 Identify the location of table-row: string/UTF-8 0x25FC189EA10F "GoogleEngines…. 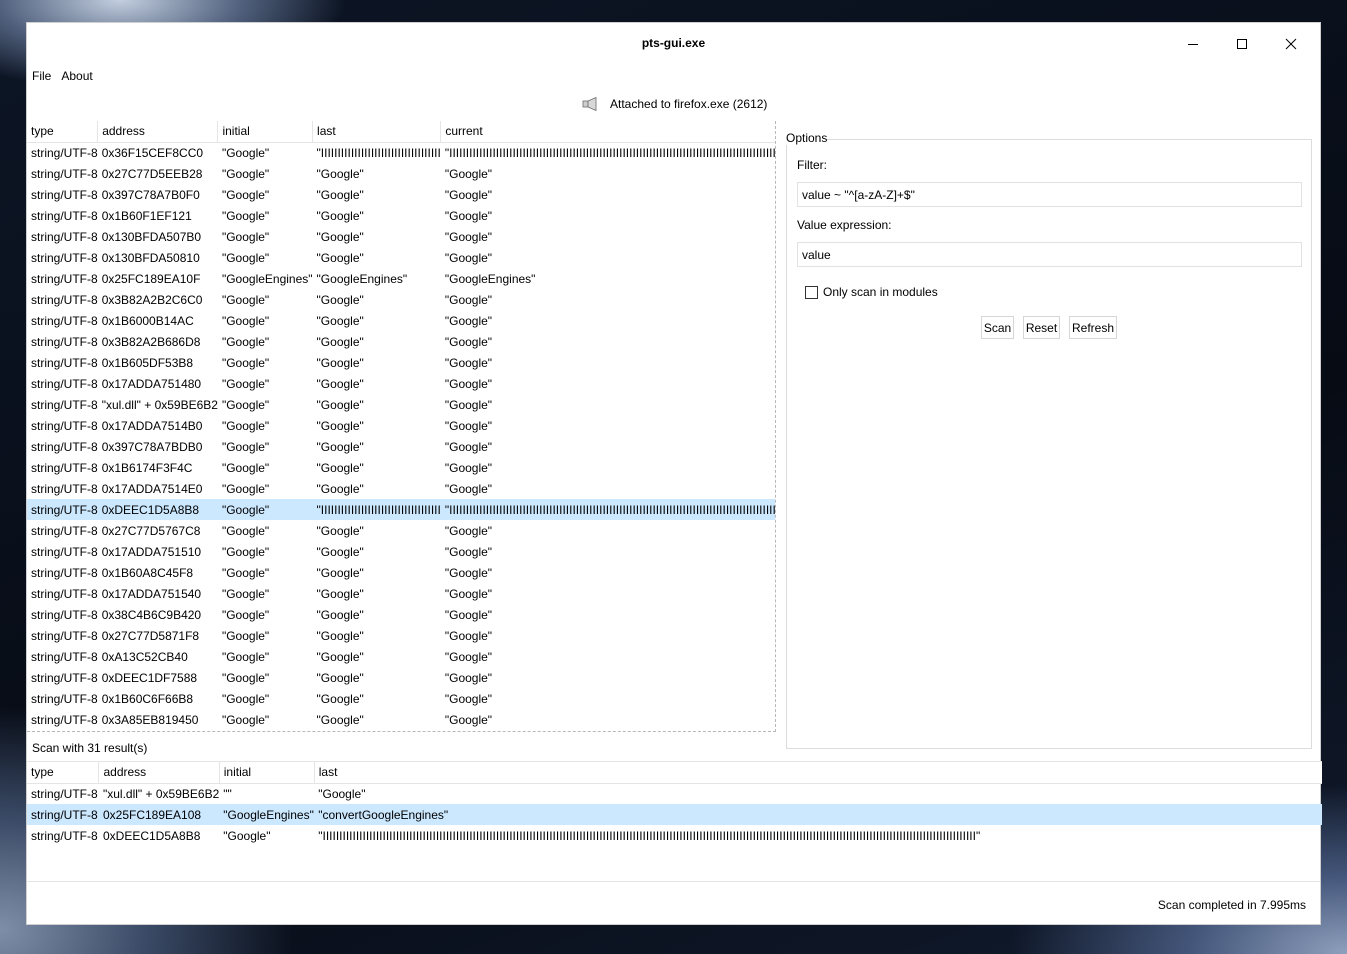
(401, 278).